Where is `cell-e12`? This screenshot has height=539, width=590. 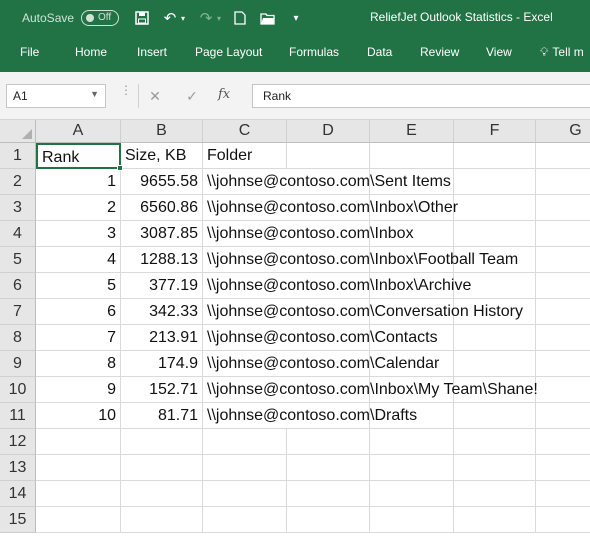 cell-e12 is located at coordinates (412, 442).